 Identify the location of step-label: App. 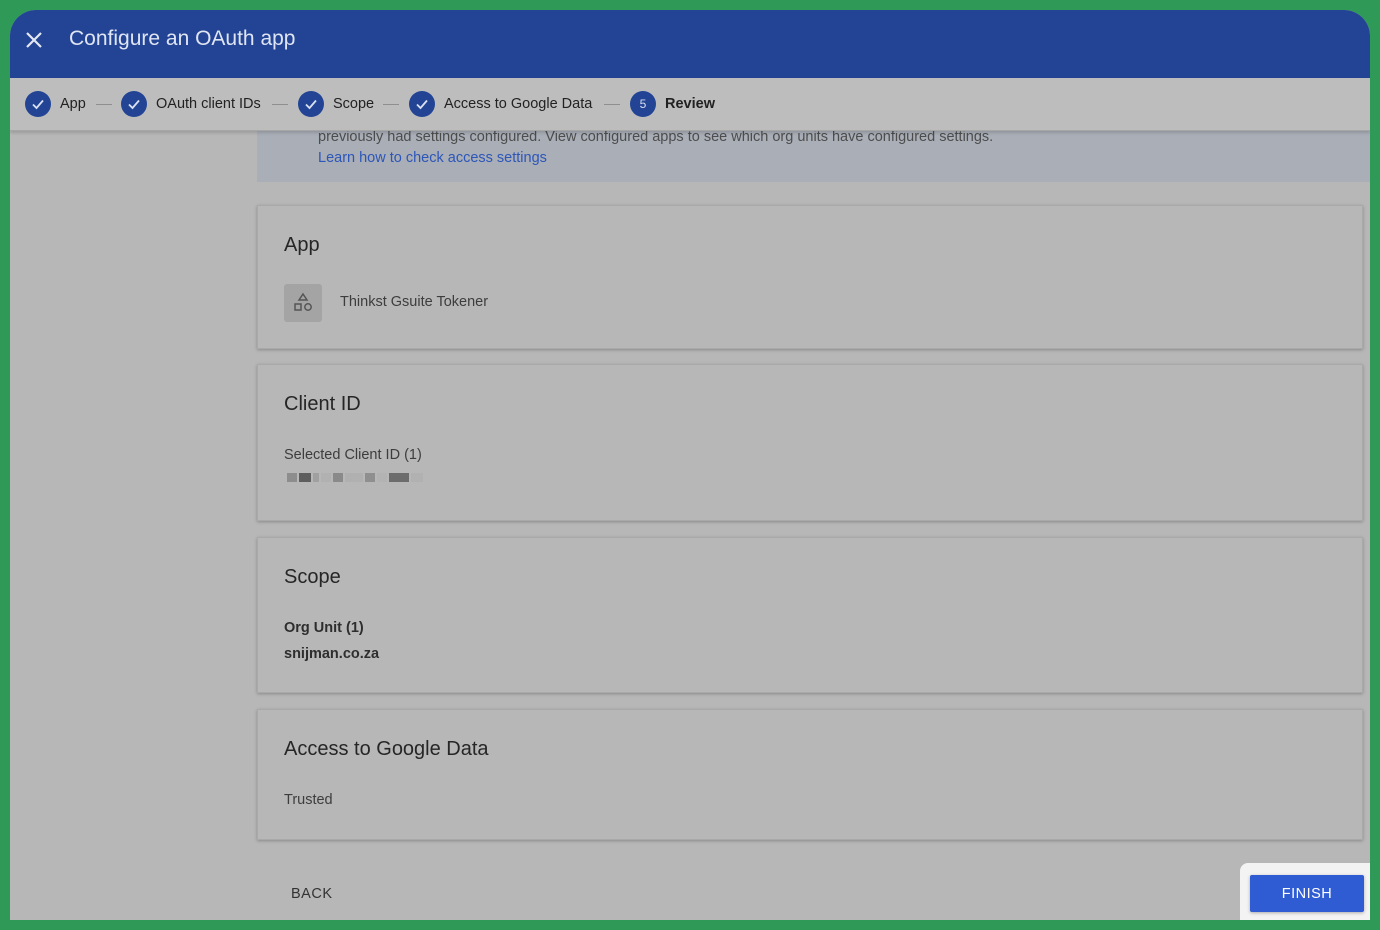
(73, 104).